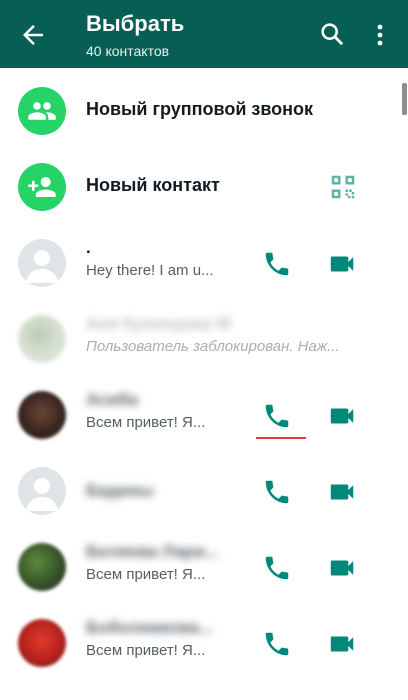 The width and height of the screenshot is (408, 700). Describe the element at coordinates (112, 399) in the screenshot. I see `contact-name: Асиба` at that location.